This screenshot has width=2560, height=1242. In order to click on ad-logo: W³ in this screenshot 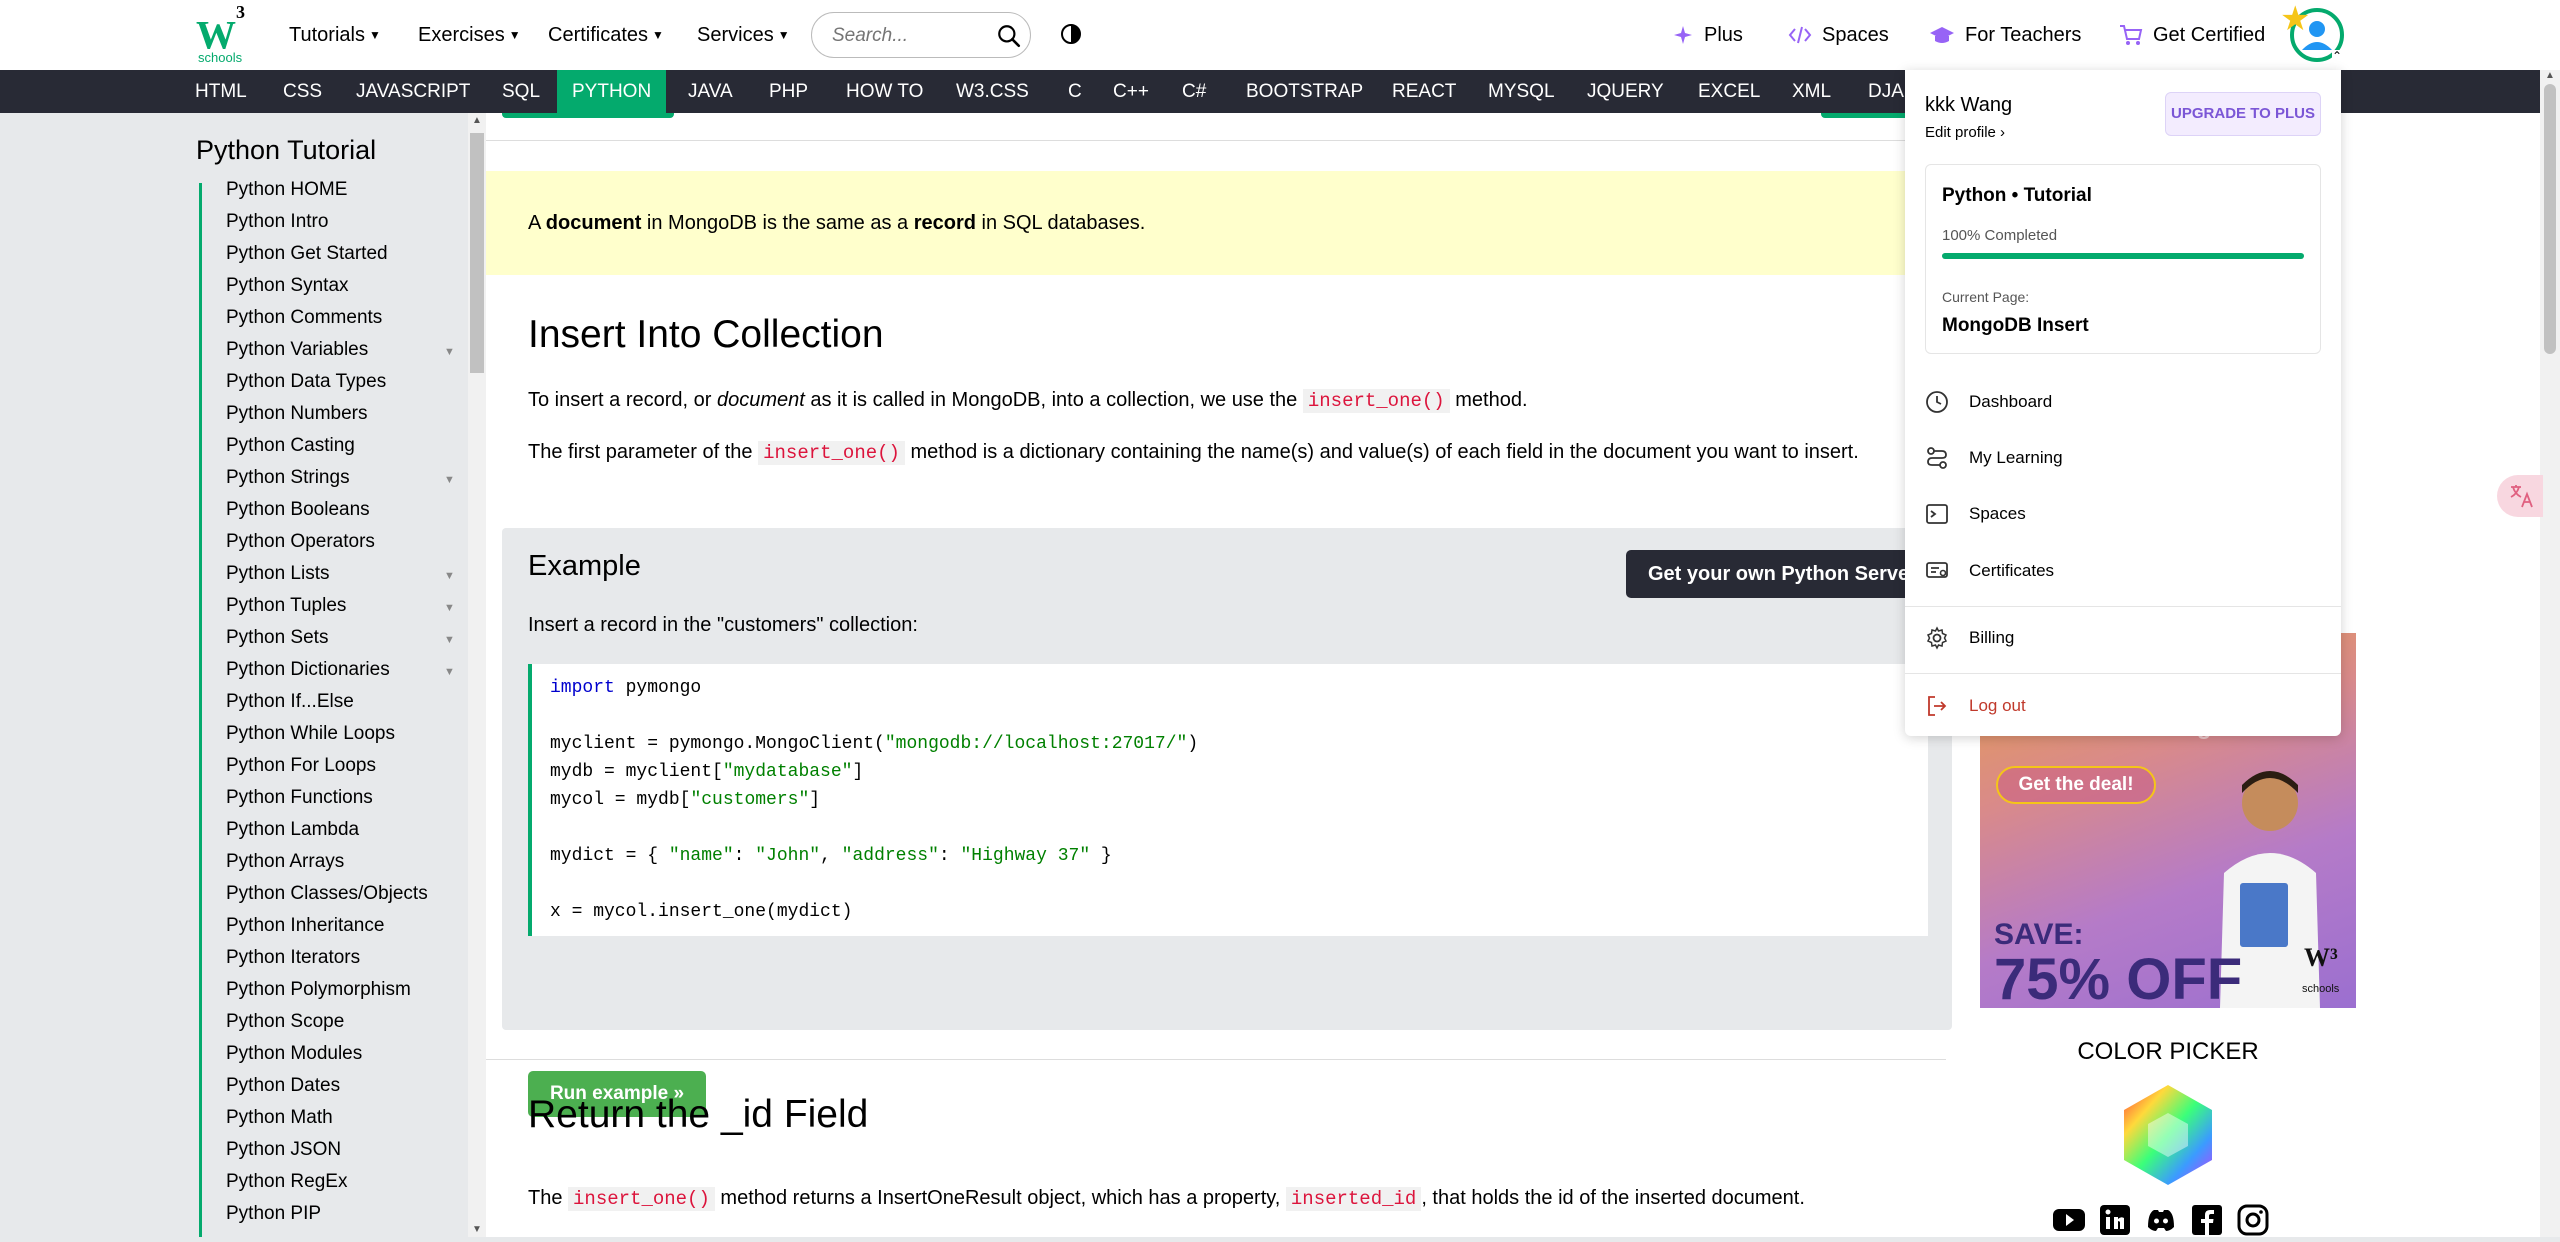, I will do `click(2321, 957)`.